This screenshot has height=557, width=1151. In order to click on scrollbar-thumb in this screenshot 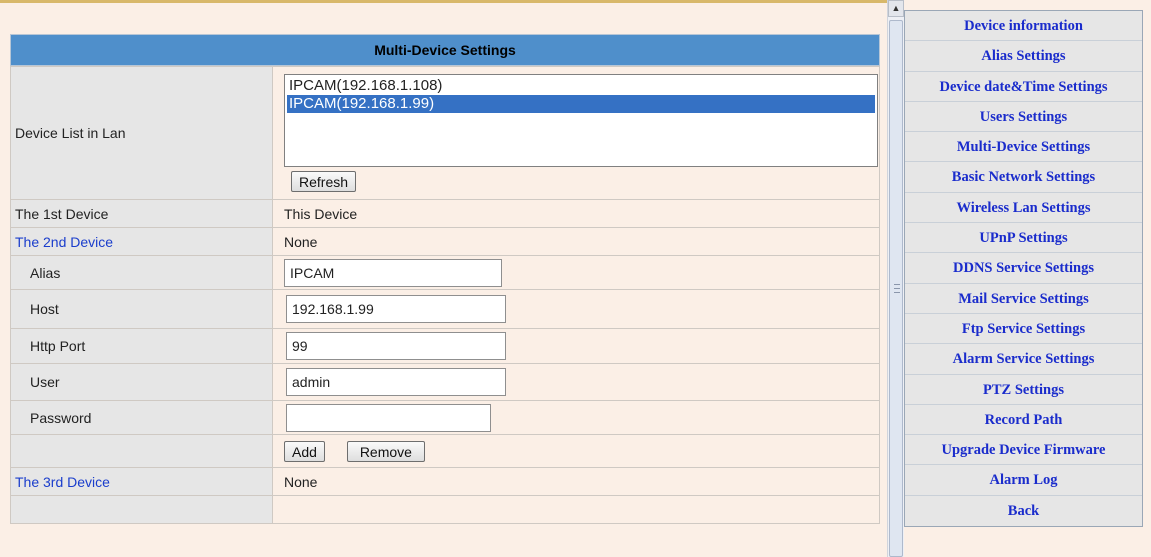, I will do `click(896, 288)`.